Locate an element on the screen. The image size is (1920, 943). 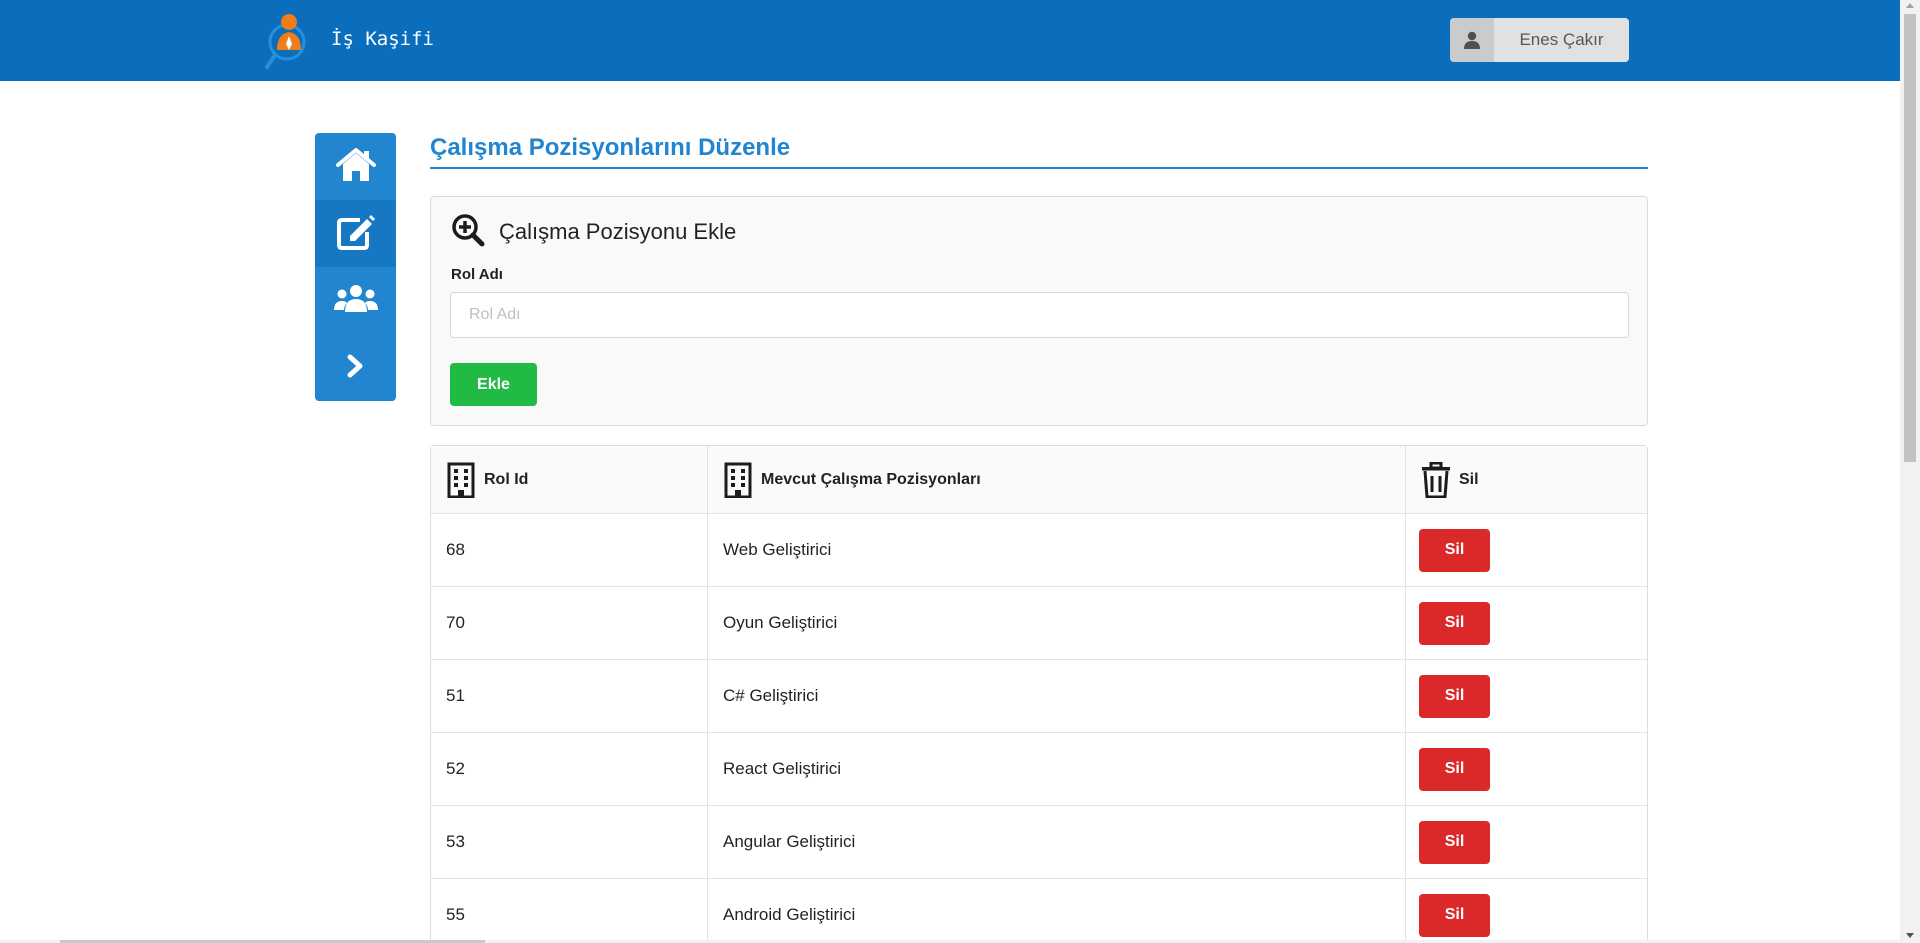
edit-icon is located at coordinates (356, 234).